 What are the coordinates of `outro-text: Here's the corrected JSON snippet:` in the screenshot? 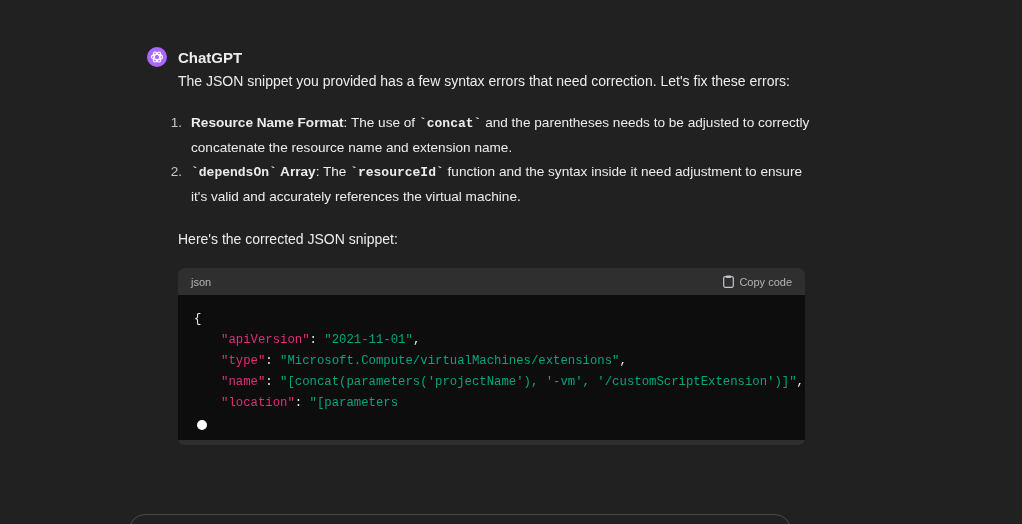 It's located at (288, 239).